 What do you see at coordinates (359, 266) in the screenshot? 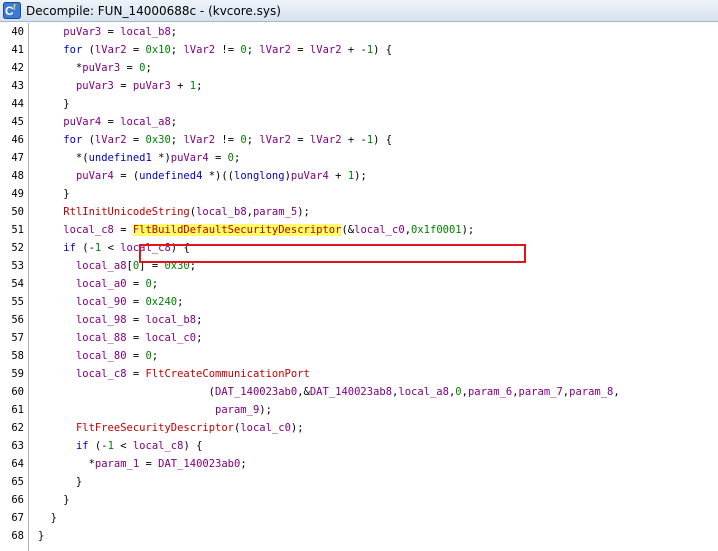
I see `code-line: 53 local_a8[0] = 0x30;` at bounding box center [359, 266].